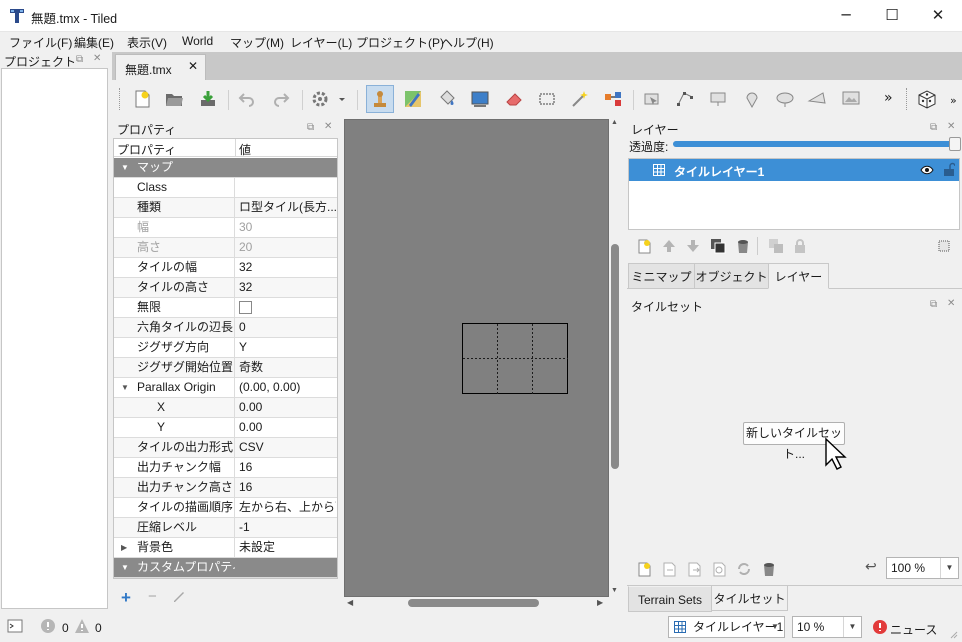  I want to click on property-row: ジグザグ方向 Y, so click(225, 348).